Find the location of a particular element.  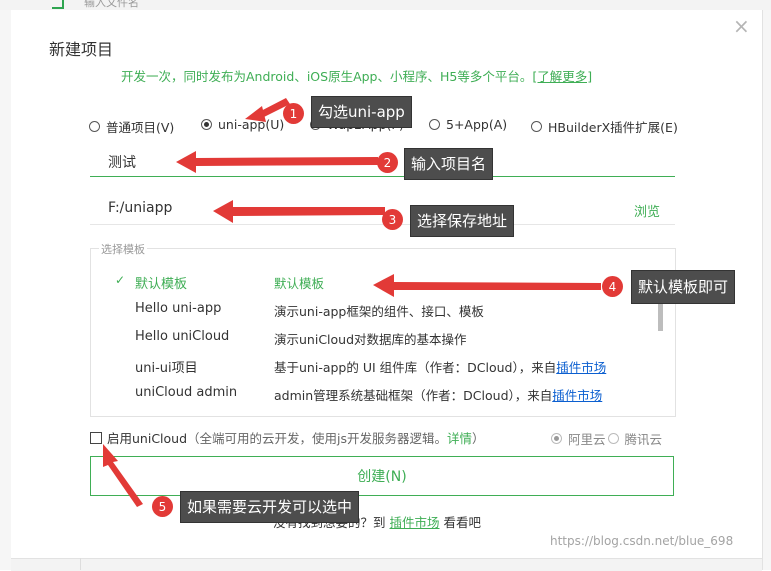

template-name: 默认模板 is located at coordinates (161, 284).